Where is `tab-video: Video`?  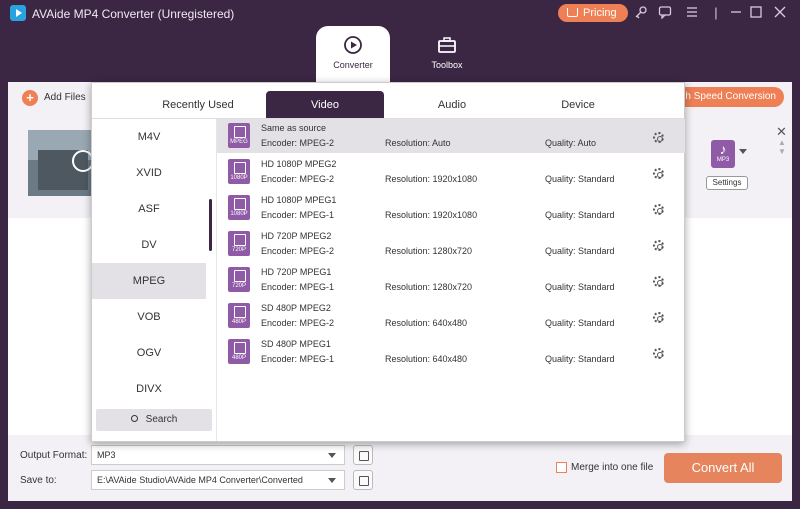
tab-video: Video is located at coordinates (325, 105).